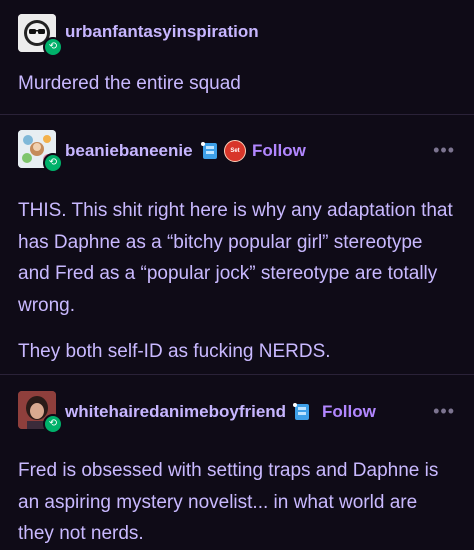 The width and height of the screenshot is (474, 550). I want to click on set-badge-label: Set, so click(235, 151).